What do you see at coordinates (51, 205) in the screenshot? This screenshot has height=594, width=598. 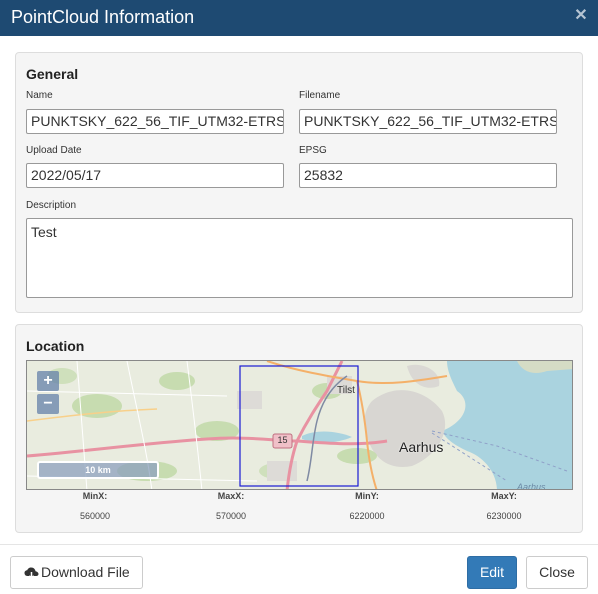 I see `description-label: Description` at bounding box center [51, 205].